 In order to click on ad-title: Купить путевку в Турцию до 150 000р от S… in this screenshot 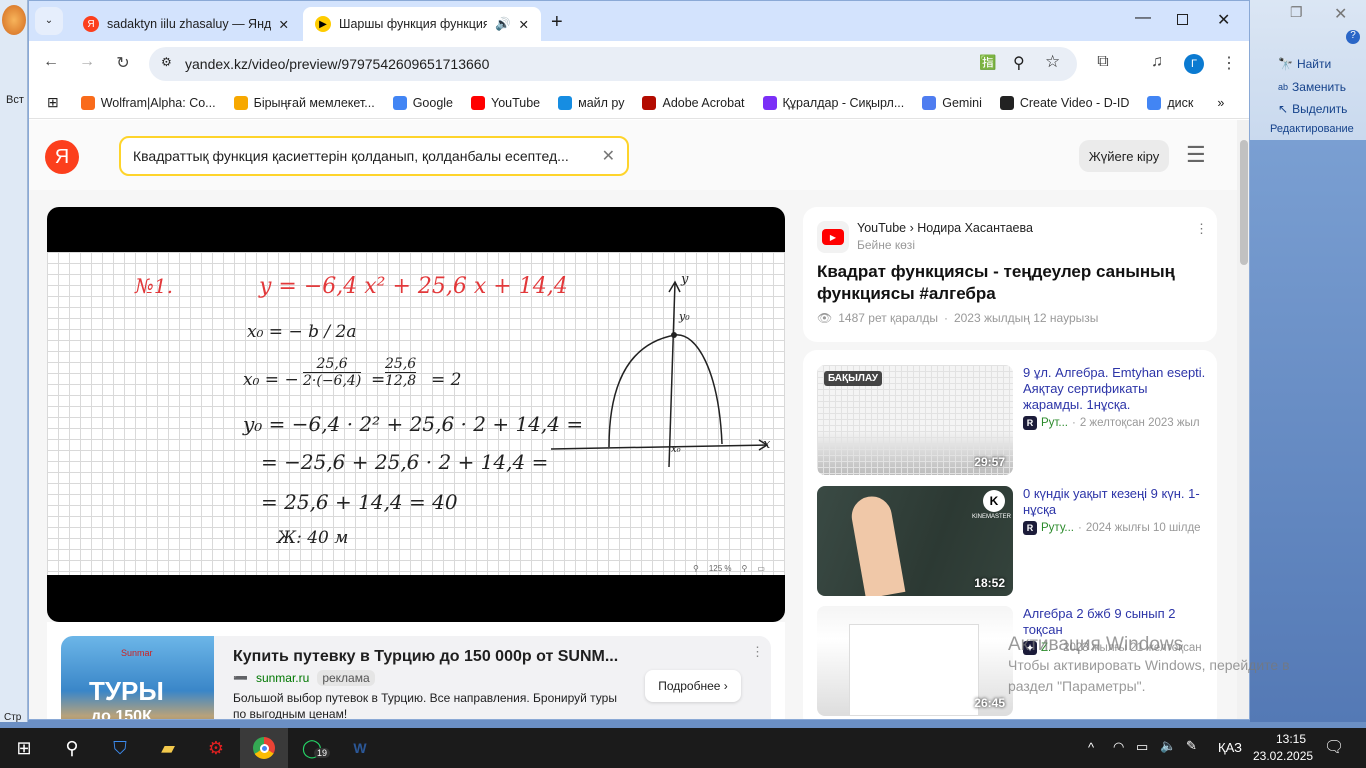, I will do `click(425, 657)`.